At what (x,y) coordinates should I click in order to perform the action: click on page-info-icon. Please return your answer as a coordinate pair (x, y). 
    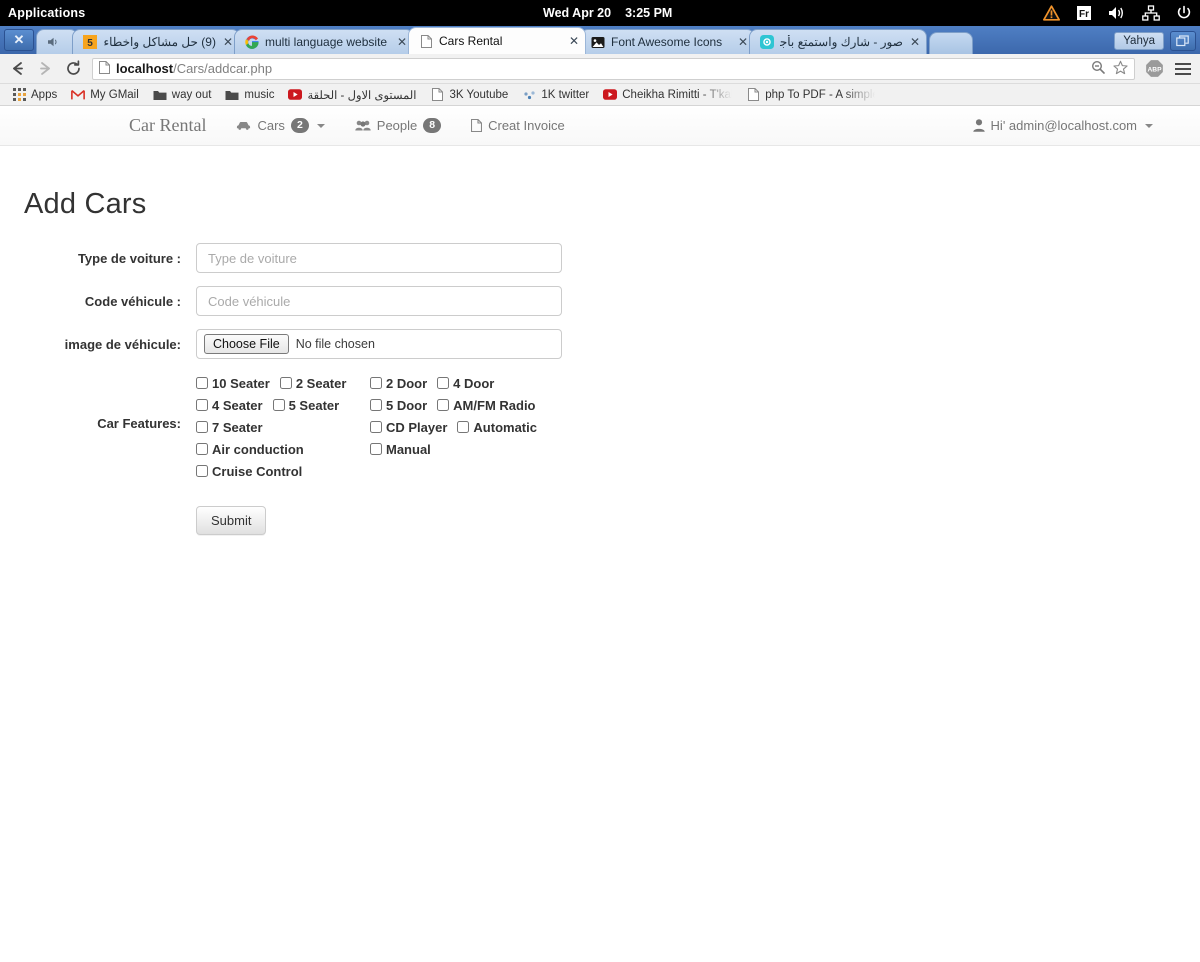
    Looking at the image, I should click on (104, 68).